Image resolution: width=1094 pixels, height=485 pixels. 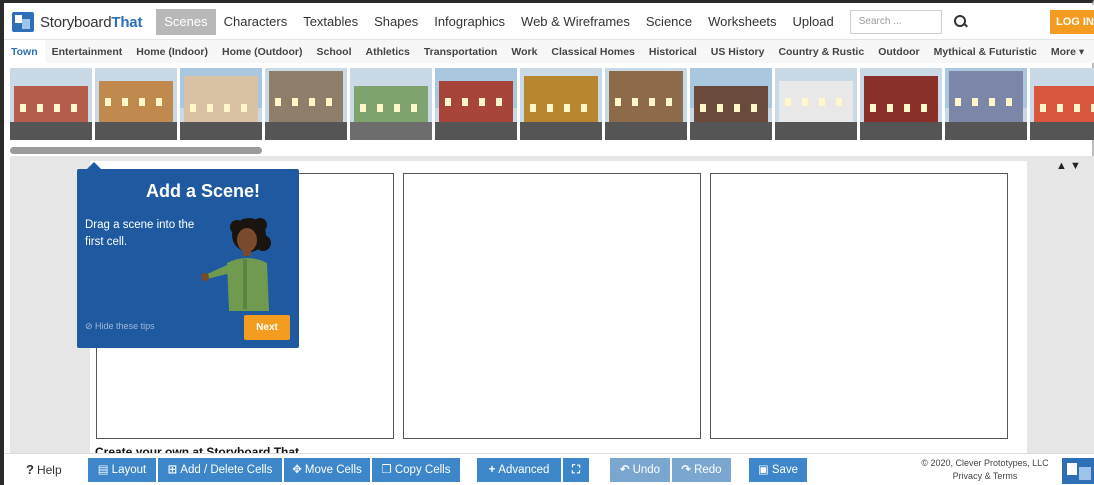 I want to click on nav-item-characters: Characters, so click(x=256, y=22).